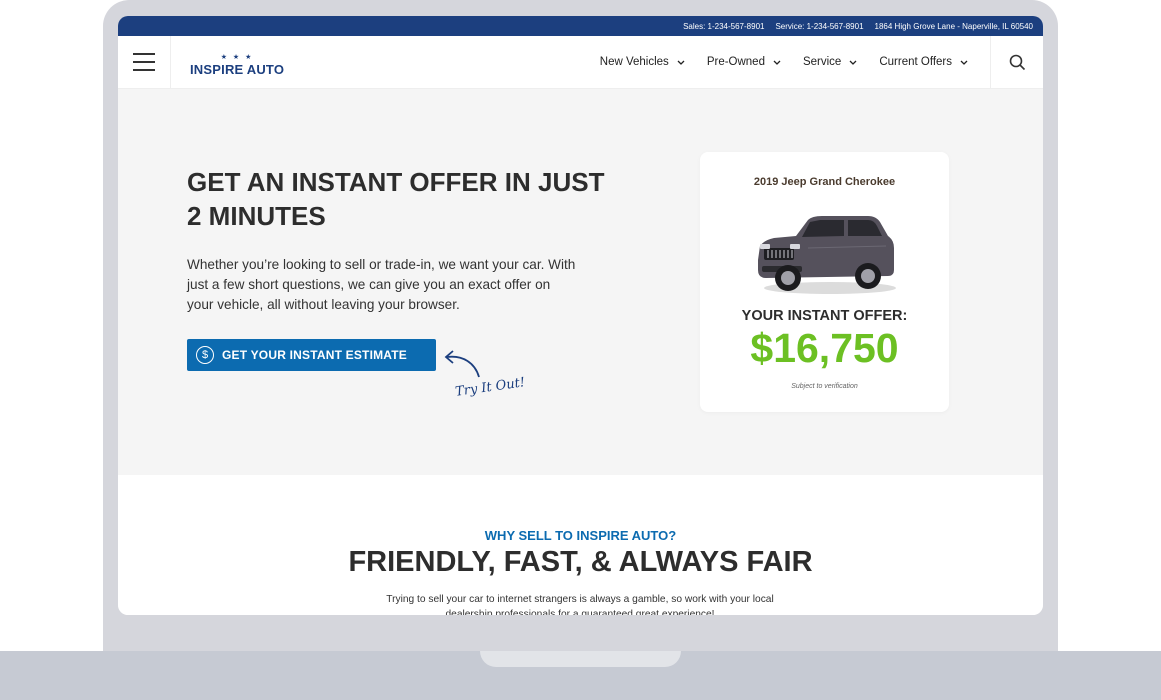 The width and height of the screenshot is (1161, 700). What do you see at coordinates (580, 535) in the screenshot?
I see `why-eyebrow: WHY SELL TO INSPIRE AUTO?` at bounding box center [580, 535].